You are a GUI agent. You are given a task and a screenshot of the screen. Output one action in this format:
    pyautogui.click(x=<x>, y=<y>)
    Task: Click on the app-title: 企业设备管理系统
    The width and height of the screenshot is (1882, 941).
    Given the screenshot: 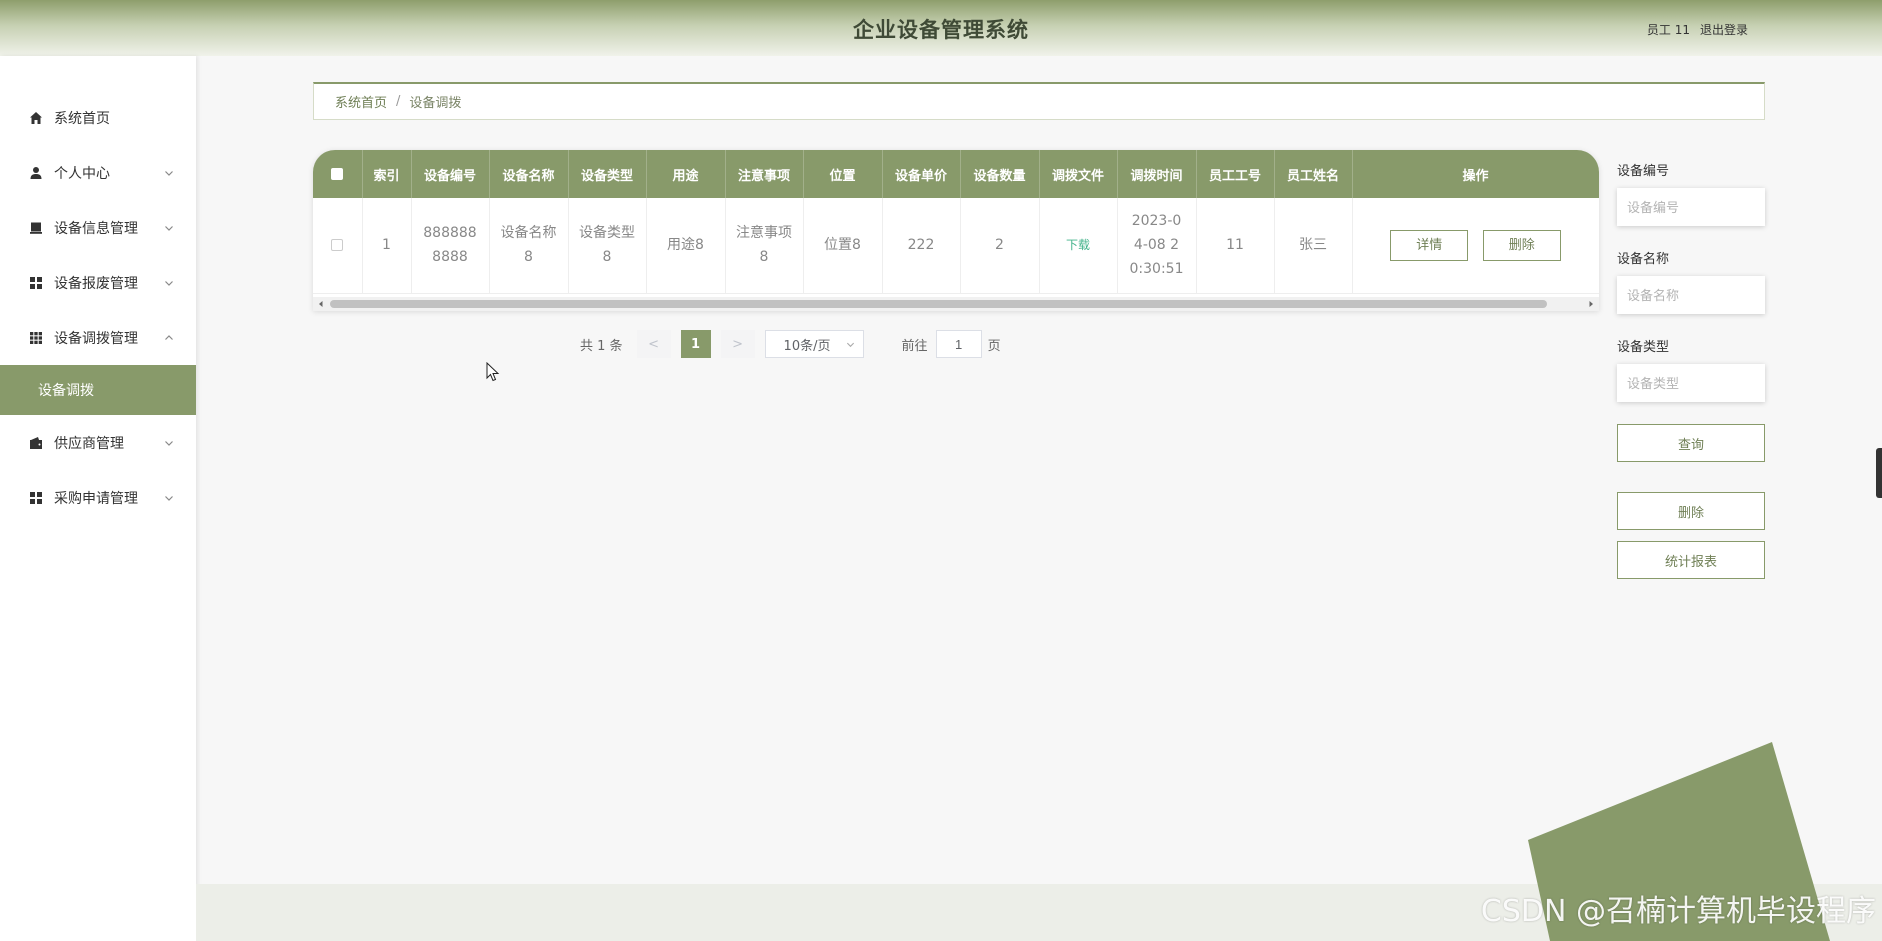 What is the action you would take?
    pyautogui.click(x=941, y=30)
    